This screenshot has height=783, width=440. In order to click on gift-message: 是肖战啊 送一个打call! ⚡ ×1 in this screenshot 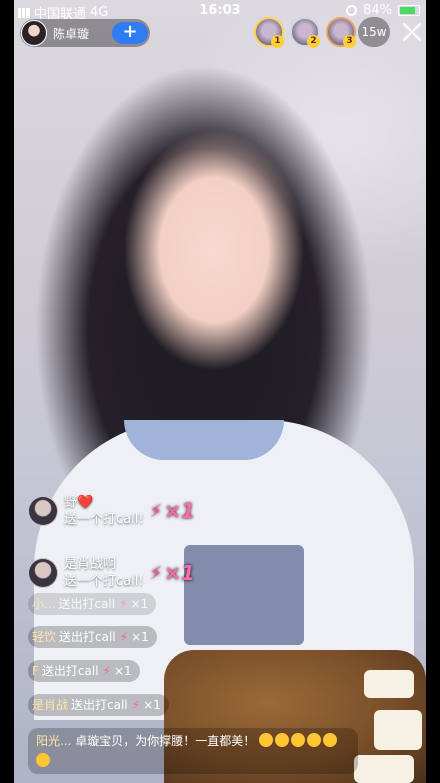, I will do `click(111, 573)`.